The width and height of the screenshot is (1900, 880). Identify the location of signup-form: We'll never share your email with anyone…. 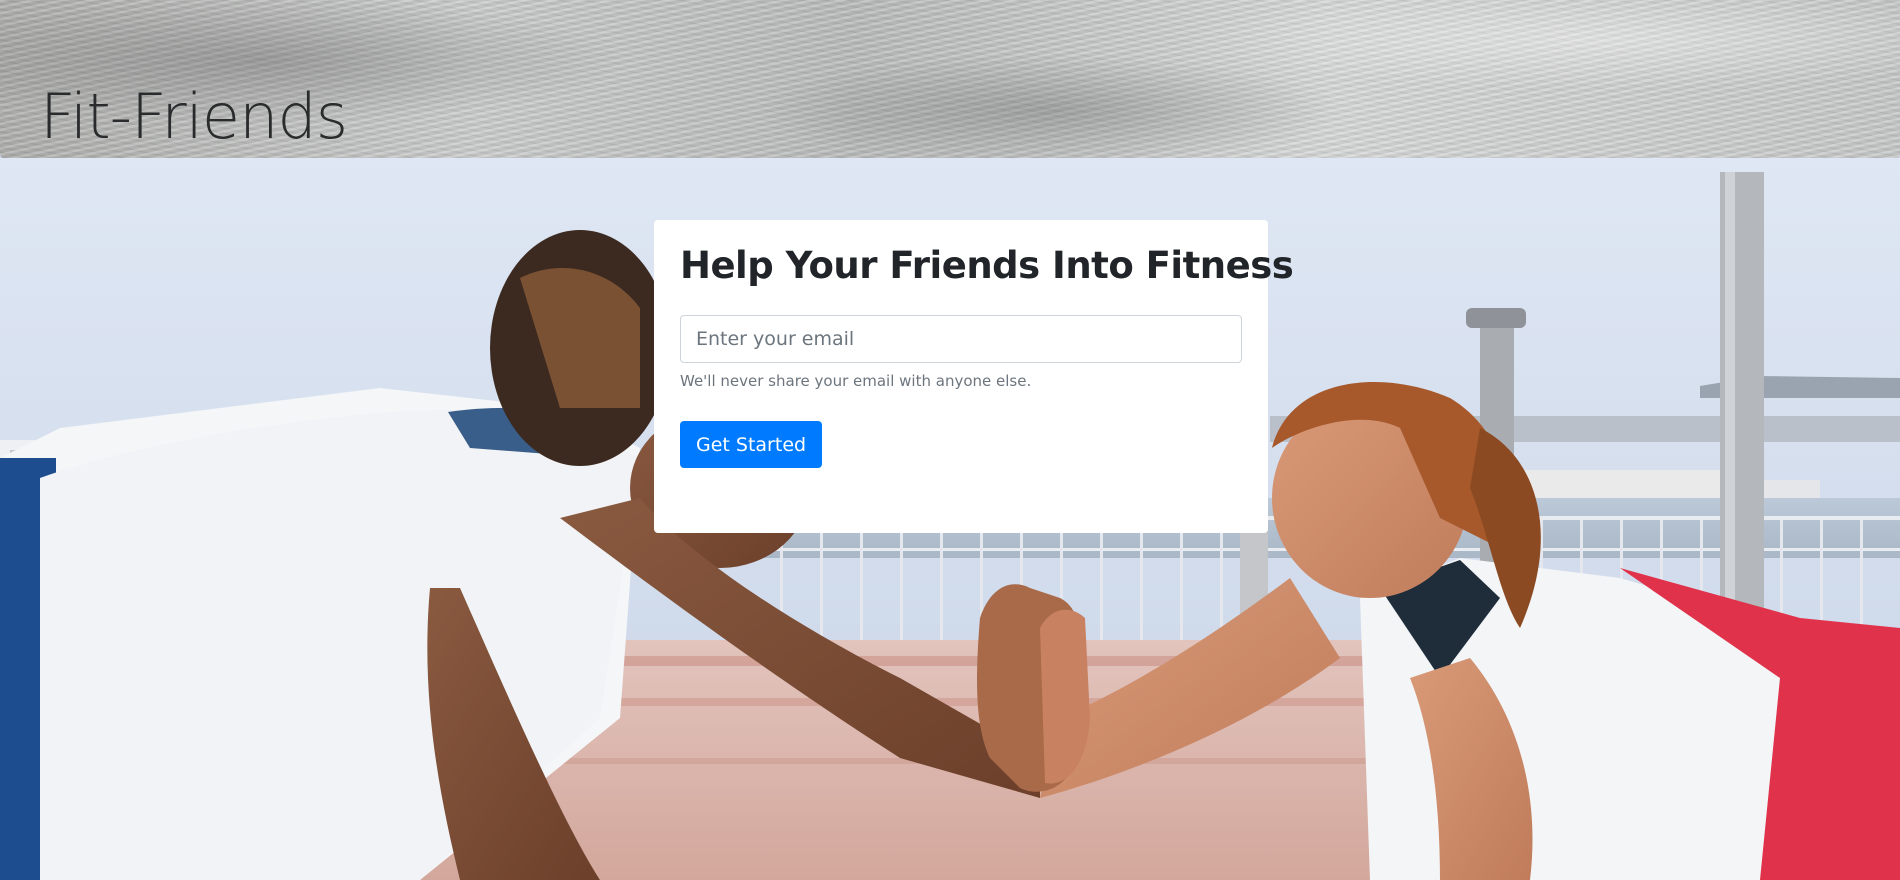
(961, 392).